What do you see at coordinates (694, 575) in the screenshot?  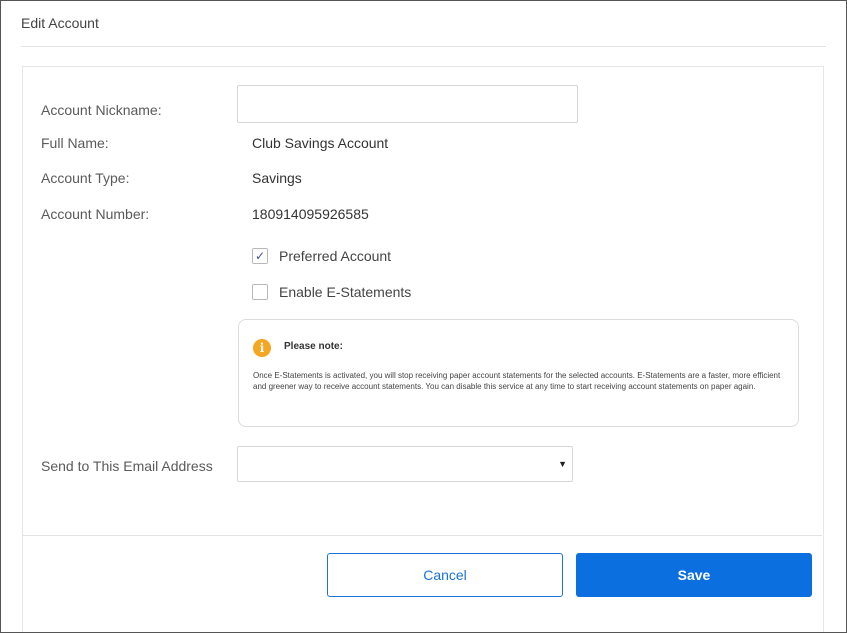 I see `save-button: Save` at bounding box center [694, 575].